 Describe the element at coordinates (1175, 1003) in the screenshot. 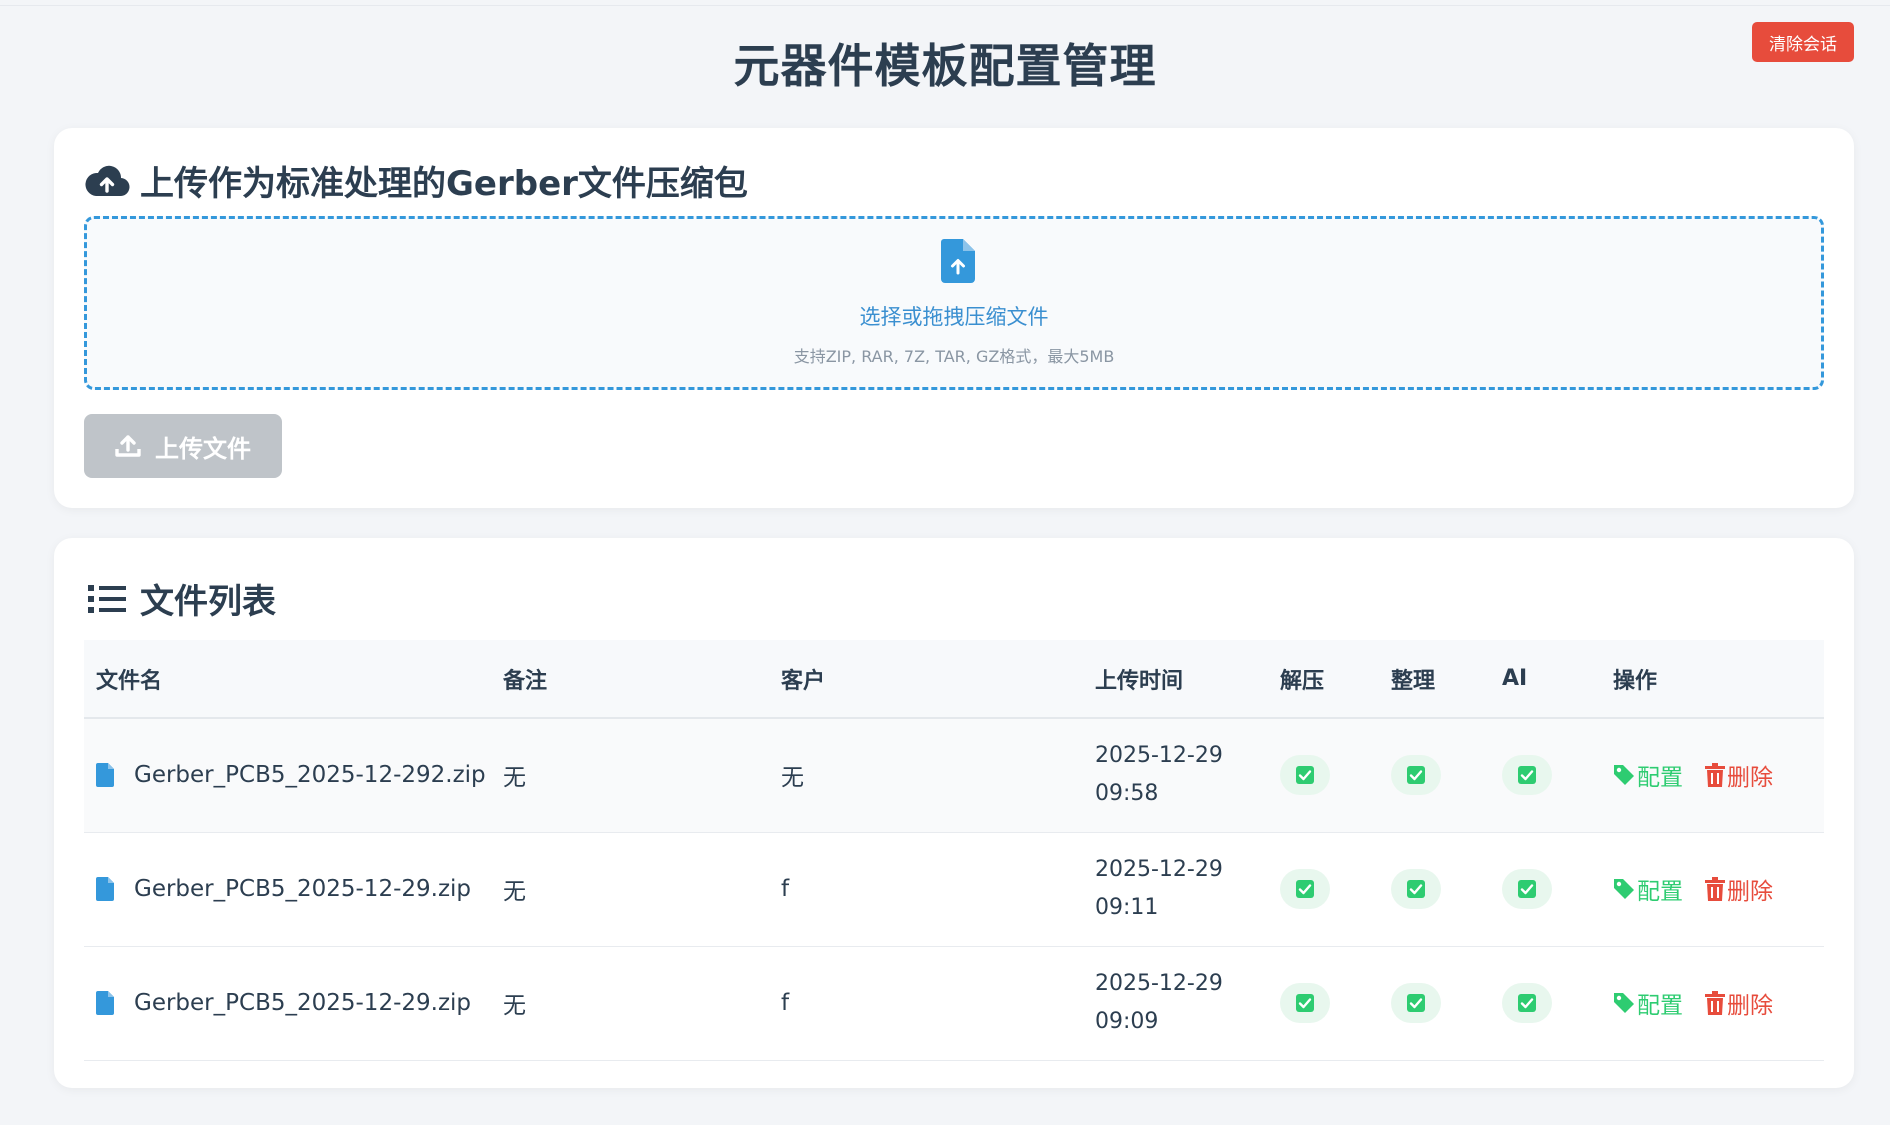

I see `upload-time-cell: 2025-12-29 09:09` at that location.